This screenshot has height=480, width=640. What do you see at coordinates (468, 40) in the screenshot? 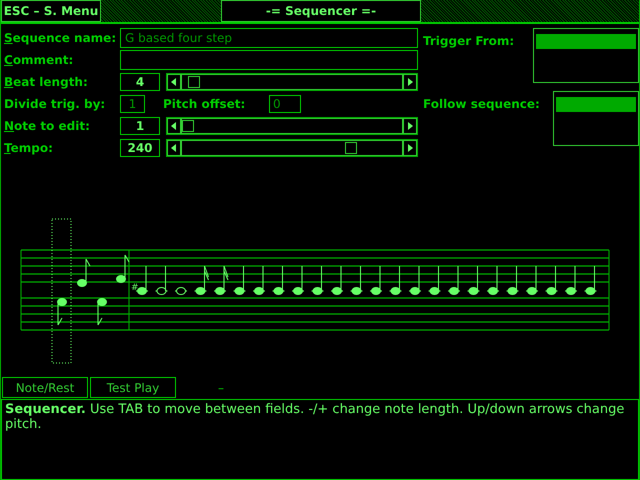
I see `field-label: Trigger From:` at bounding box center [468, 40].